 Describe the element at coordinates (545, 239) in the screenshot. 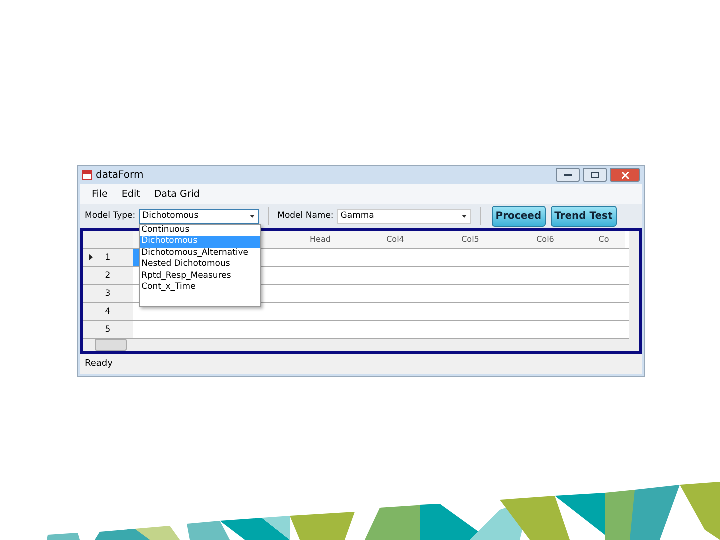

I see `column-header: Col6` at that location.